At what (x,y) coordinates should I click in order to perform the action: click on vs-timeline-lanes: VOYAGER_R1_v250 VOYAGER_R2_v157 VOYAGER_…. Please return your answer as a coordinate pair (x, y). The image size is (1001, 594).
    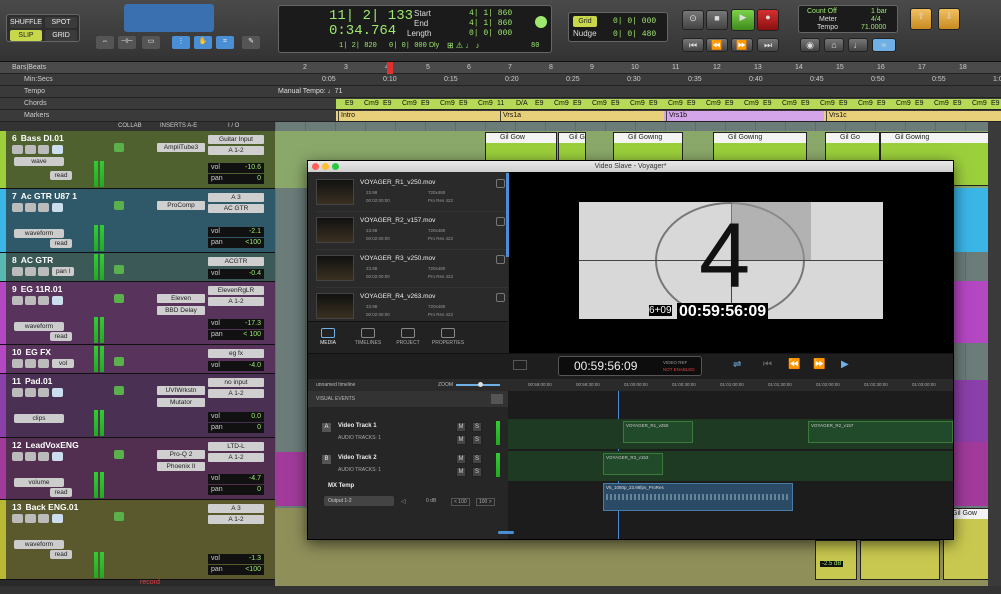
    Looking at the image, I should click on (725, 465).